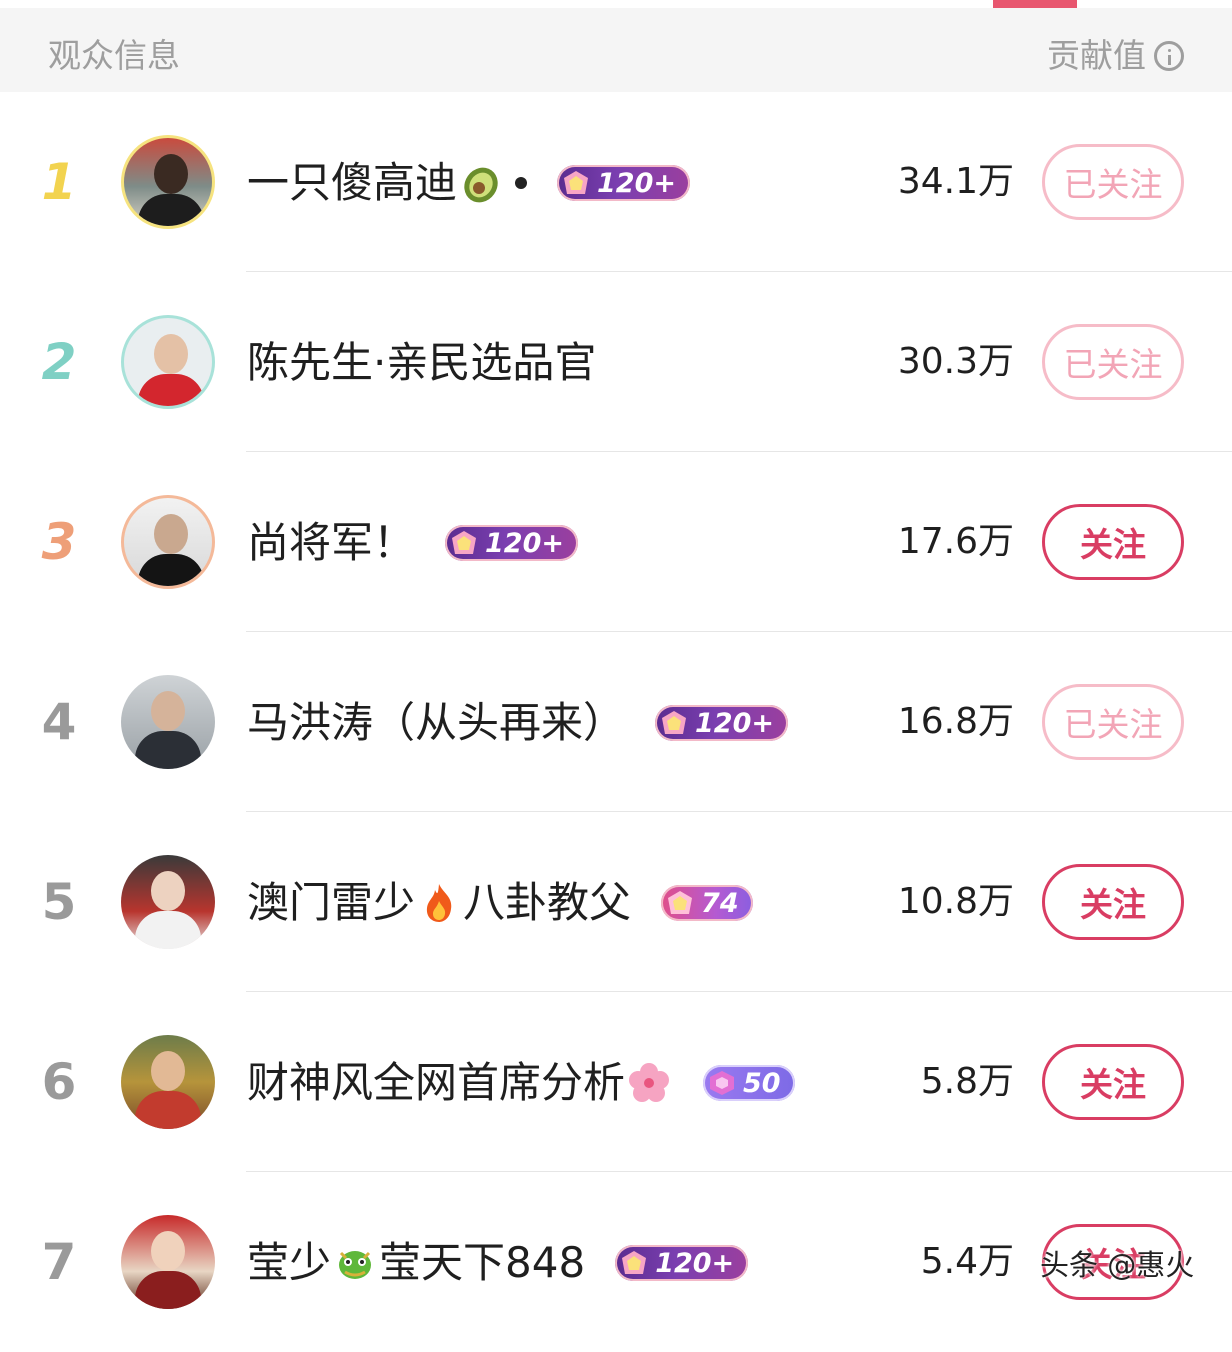  What do you see at coordinates (331, 902) in the screenshot?
I see `user-name-part: 澳门雷少` at bounding box center [331, 902].